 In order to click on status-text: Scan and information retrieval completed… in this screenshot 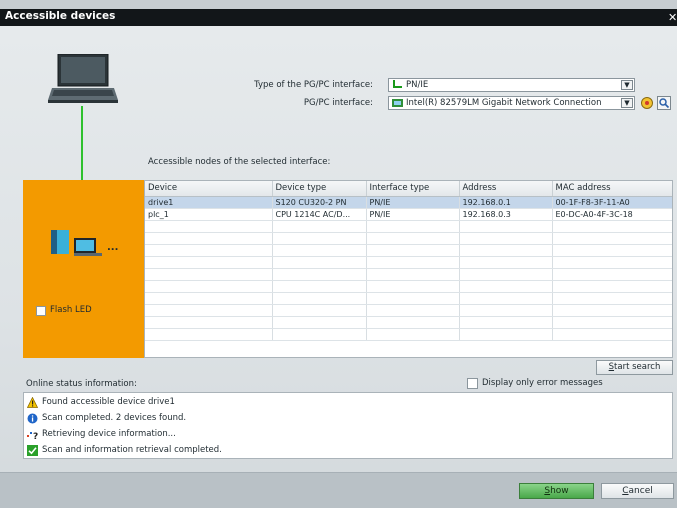, I will do `click(132, 450)`.